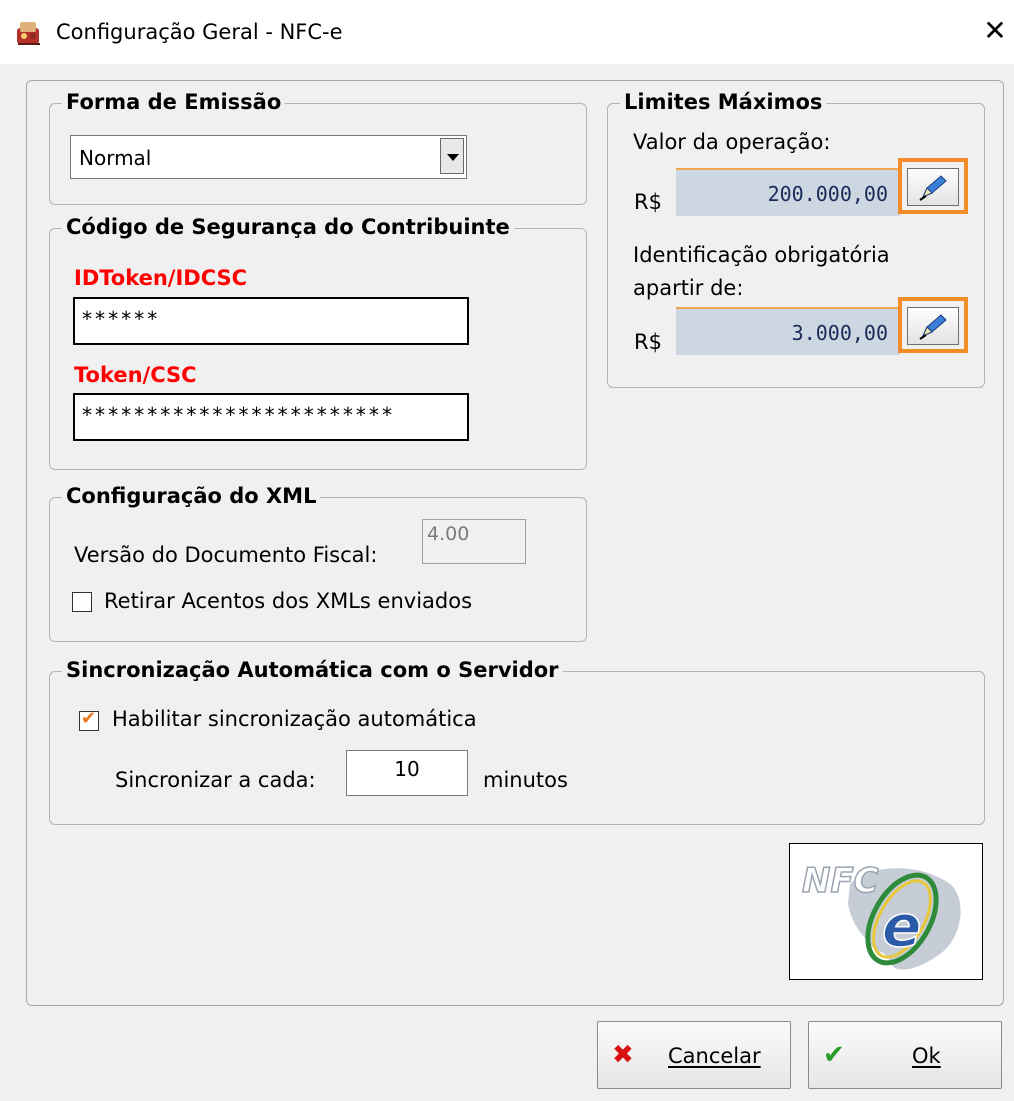  I want to click on valor-edit-highlight, so click(933, 186).